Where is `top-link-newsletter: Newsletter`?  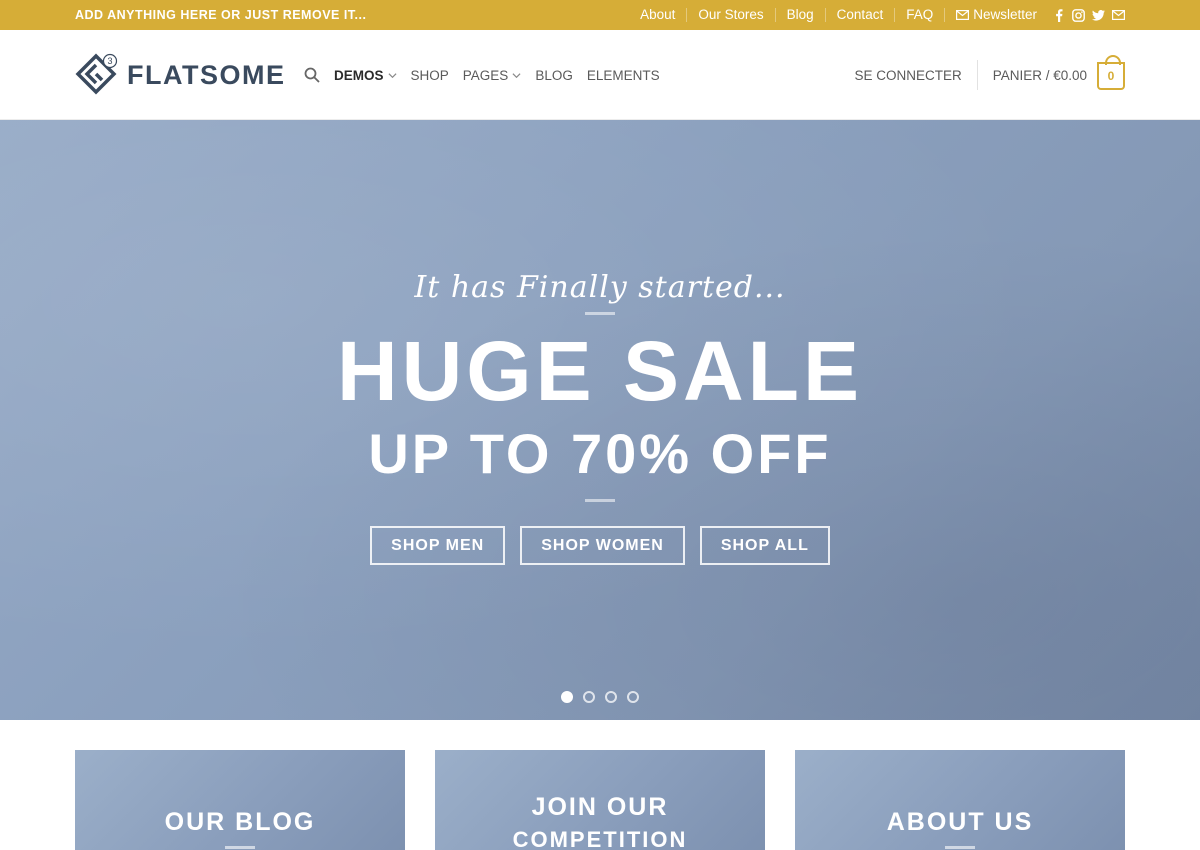
top-link-newsletter: Newsletter is located at coordinates (996, 15).